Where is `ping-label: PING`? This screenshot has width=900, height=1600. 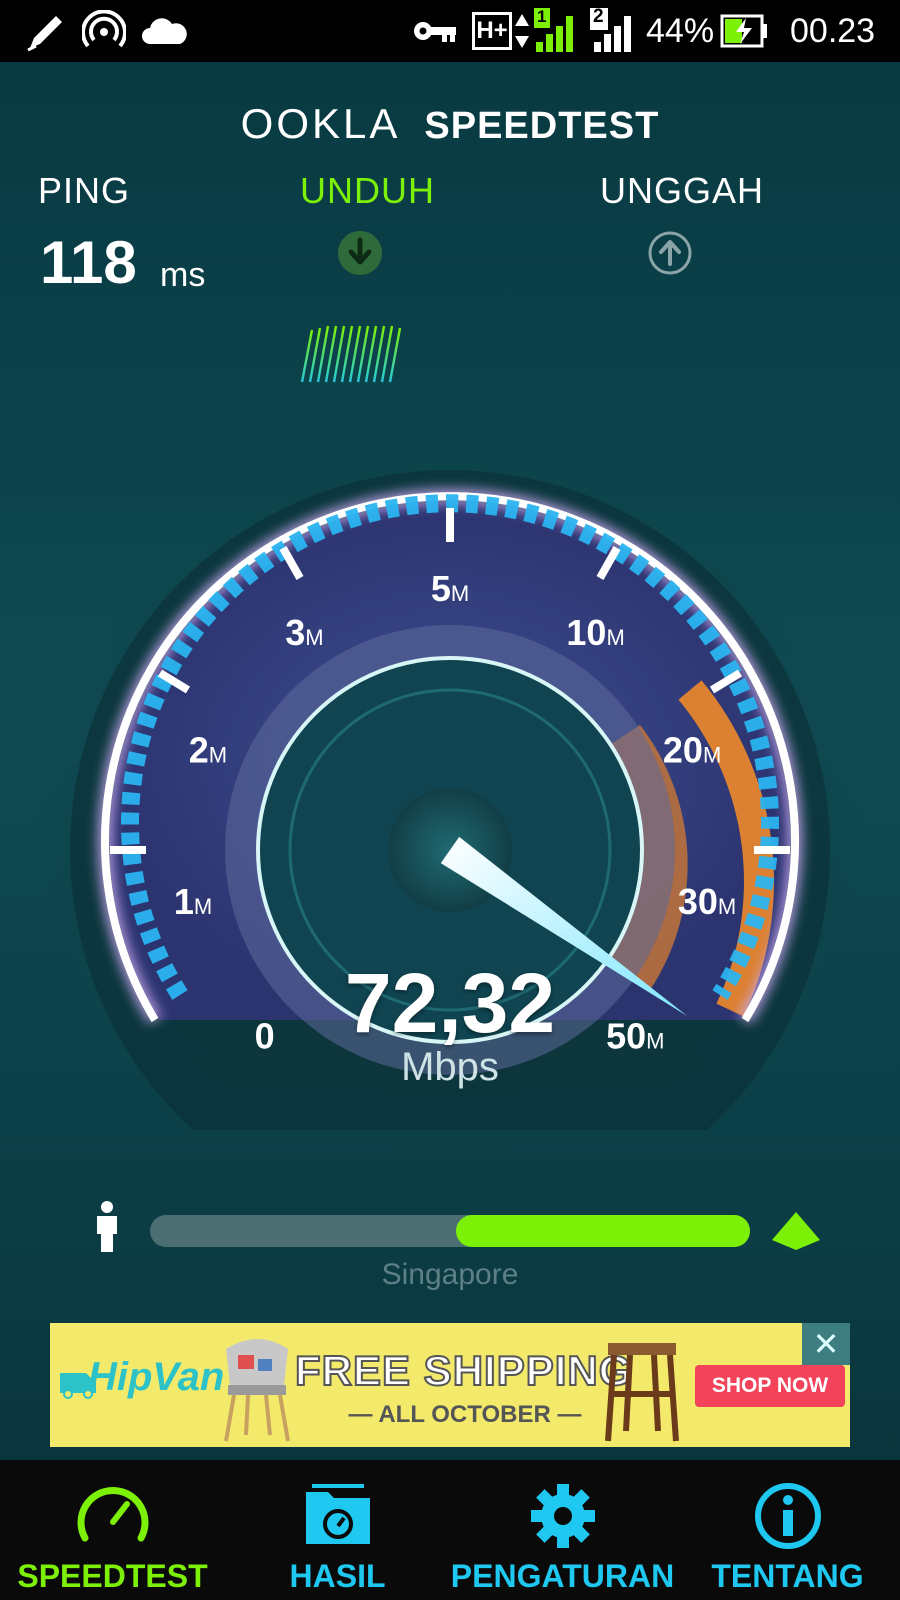 ping-label: PING is located at coordinates (84, 190).